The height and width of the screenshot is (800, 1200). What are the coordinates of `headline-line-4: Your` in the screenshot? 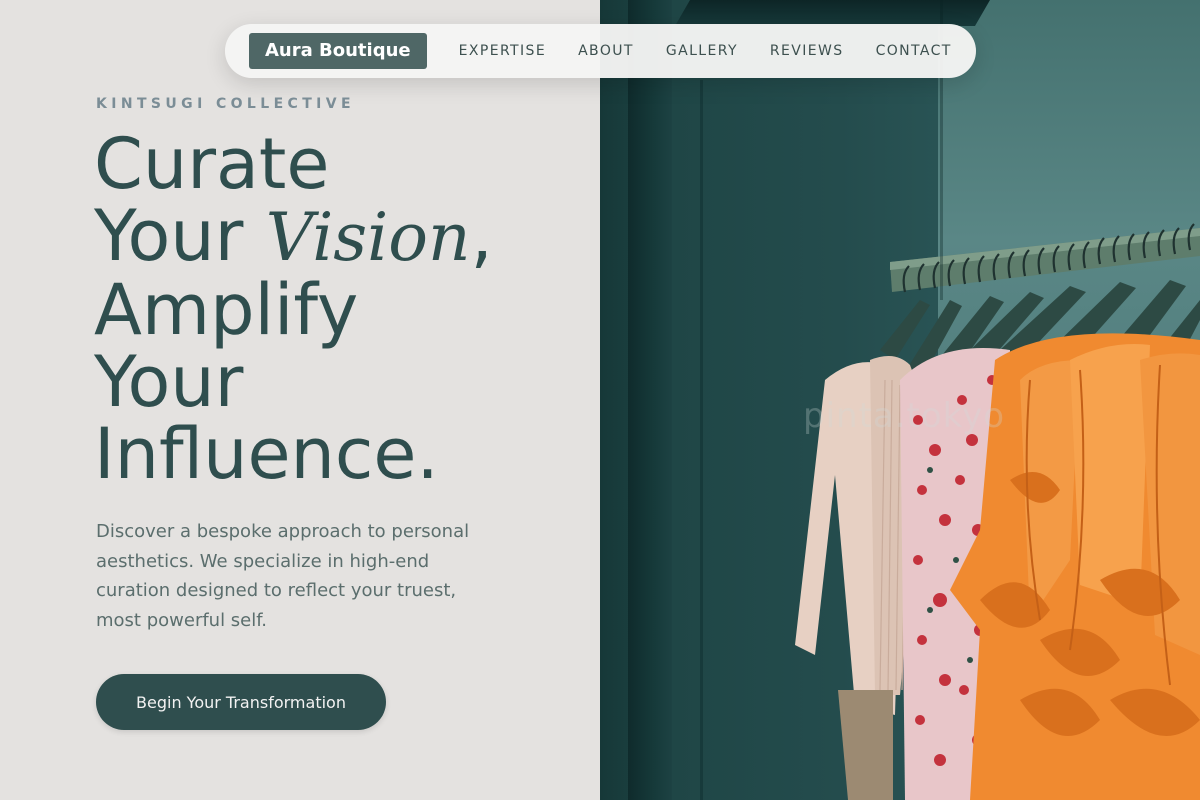 It's located at (169, 382).